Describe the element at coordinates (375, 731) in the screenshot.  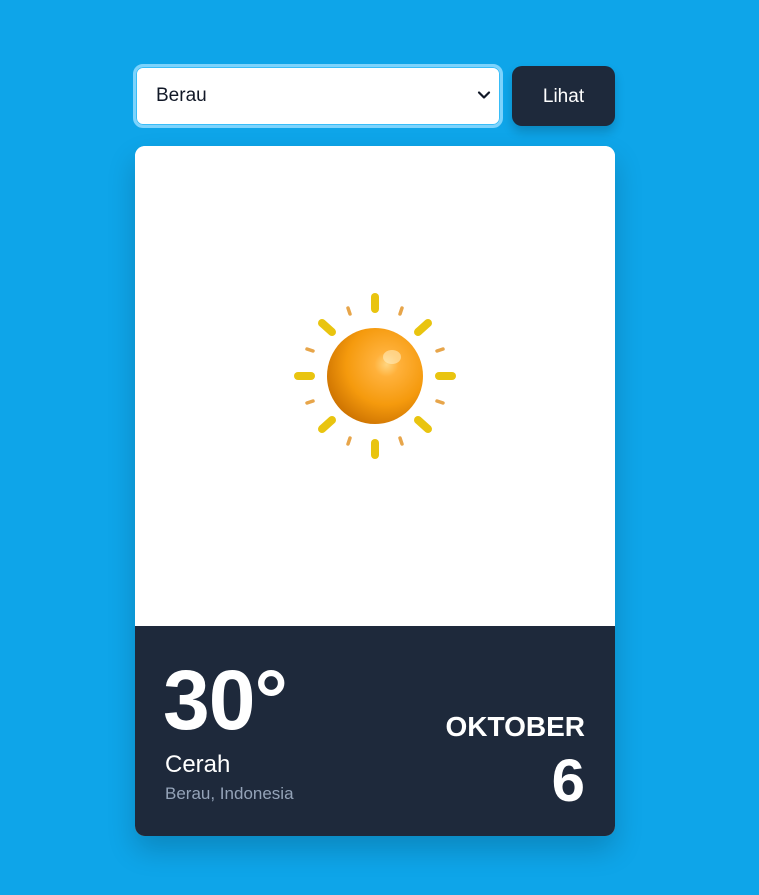
I see `weather-details: 30° Cerah Berau, Indonesia OKTOBER 6` at that location.